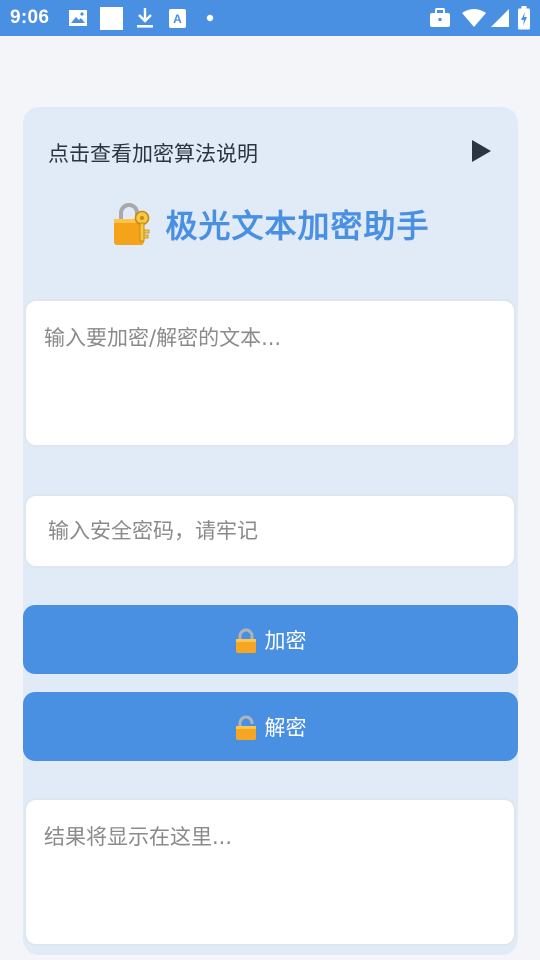 This screenshot has height=960, width=540. I want to click on unlocked-icon, so click(245, 727).